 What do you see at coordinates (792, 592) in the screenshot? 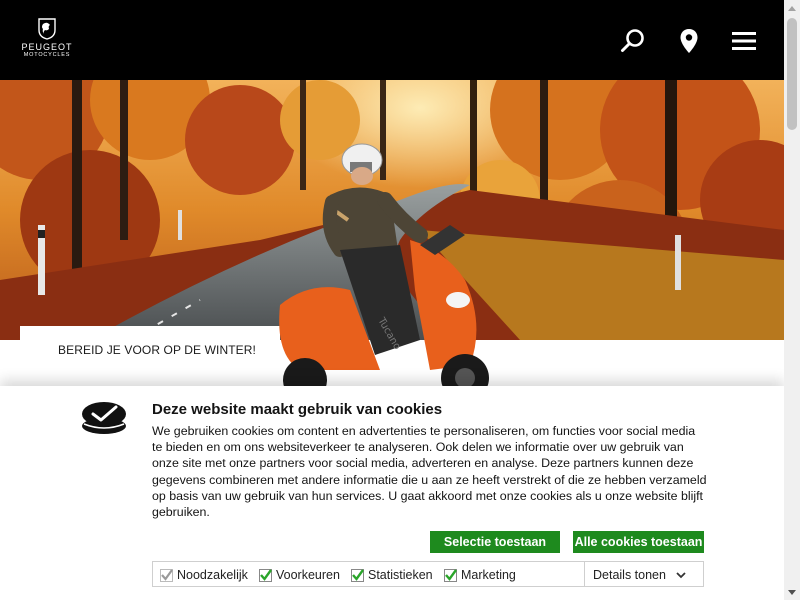
I see `scroll-down-arrow-icon` at bounding box center [792, 592].